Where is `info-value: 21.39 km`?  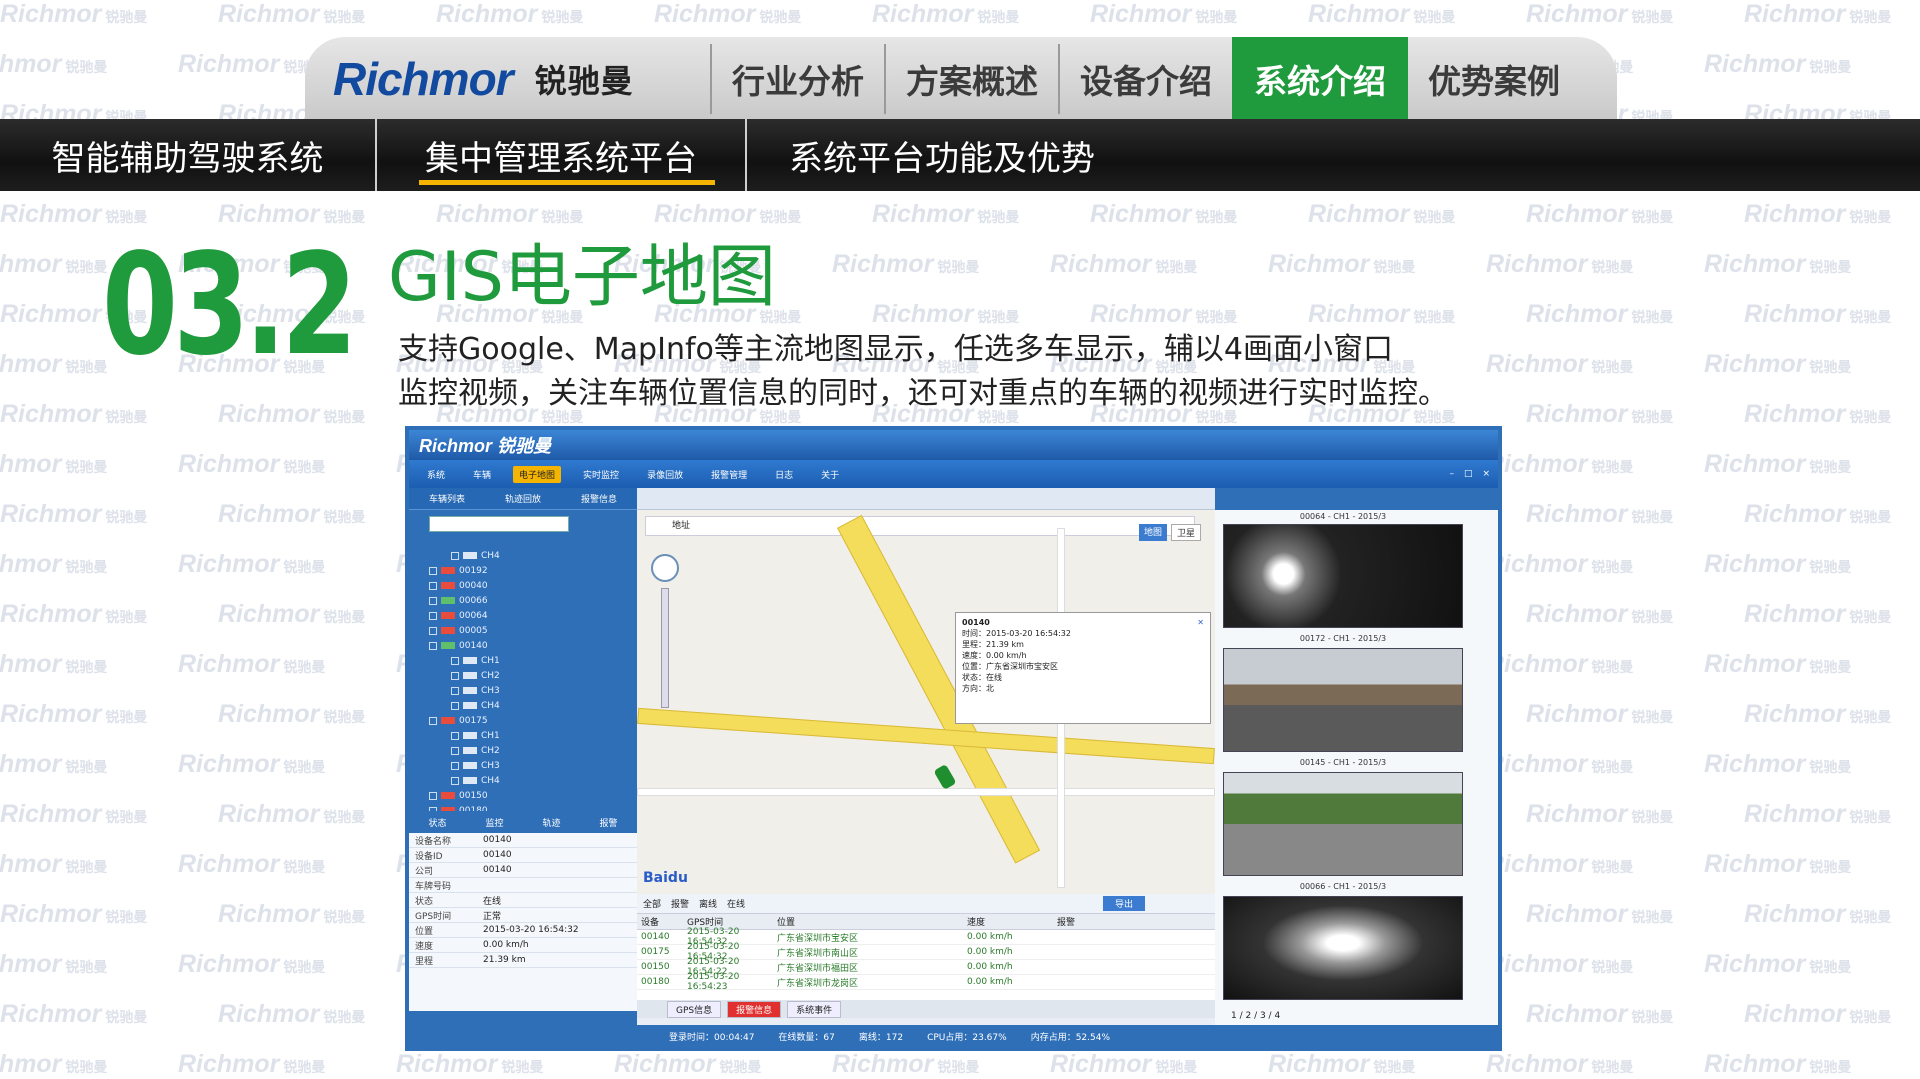
info-value: 21.39 km is located at coordinates (504, 960).